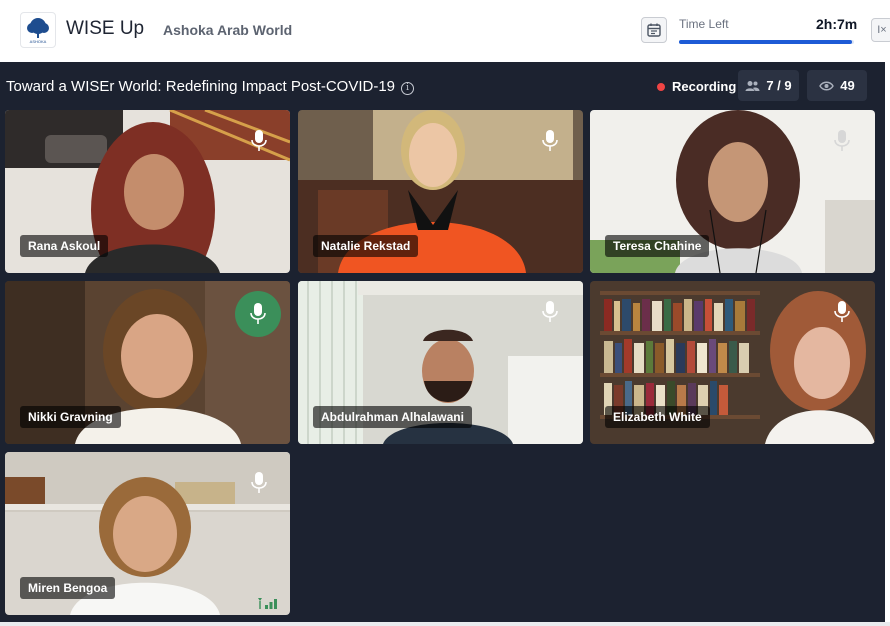 The image size is (890, 626). What do you see at coordinates (657, 417) in the screenshot?
I see `participant-name: Elizabeth White` at bounding box center [657, 417].